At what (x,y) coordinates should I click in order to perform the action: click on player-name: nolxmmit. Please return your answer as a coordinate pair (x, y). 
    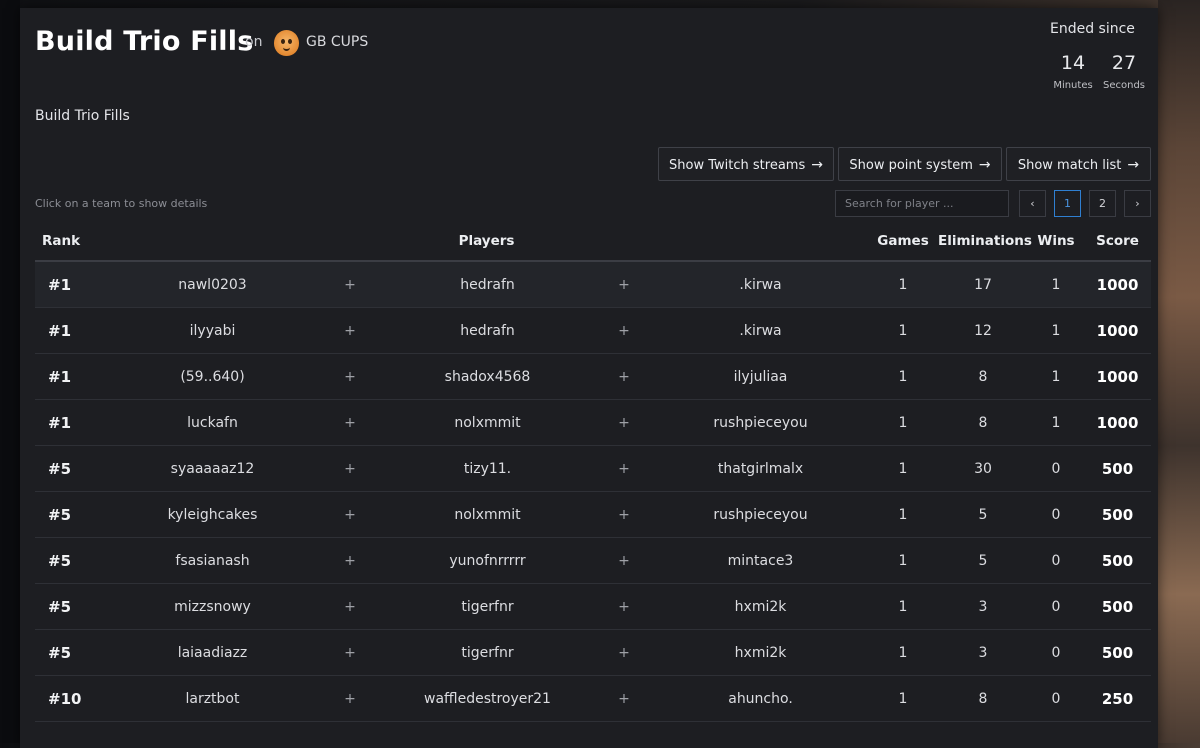
    Looking at the image, I should click on (487, 514).